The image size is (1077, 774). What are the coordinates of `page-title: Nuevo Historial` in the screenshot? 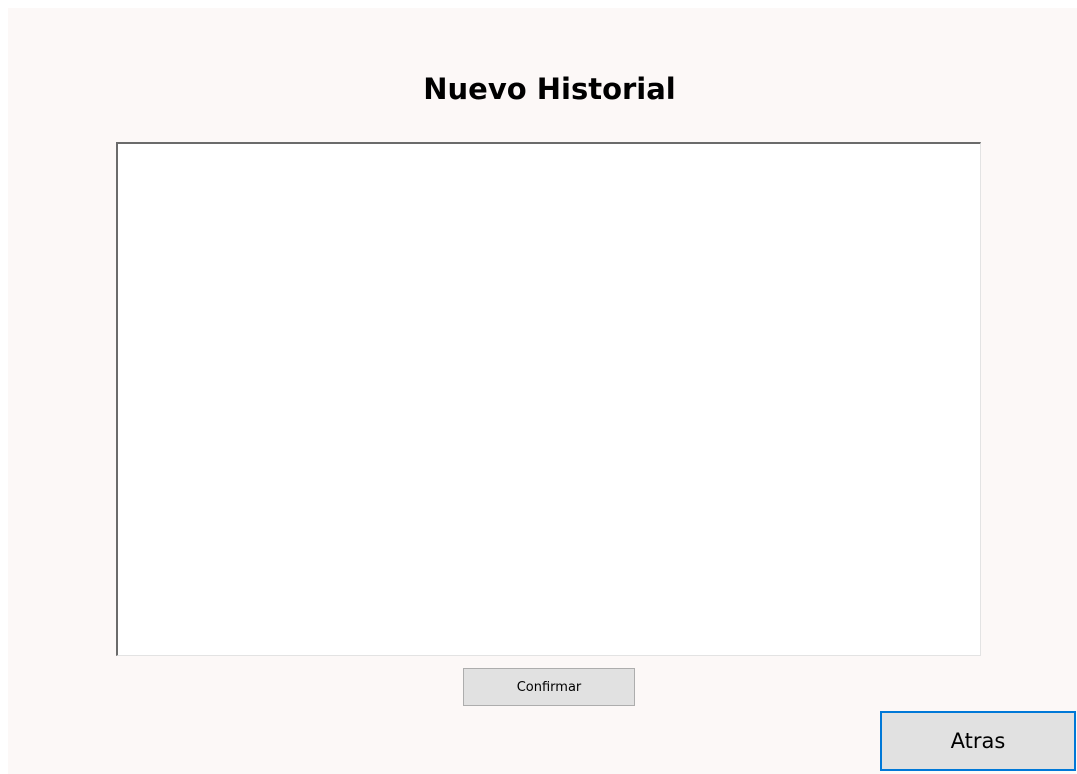 It's located at (549, 89).